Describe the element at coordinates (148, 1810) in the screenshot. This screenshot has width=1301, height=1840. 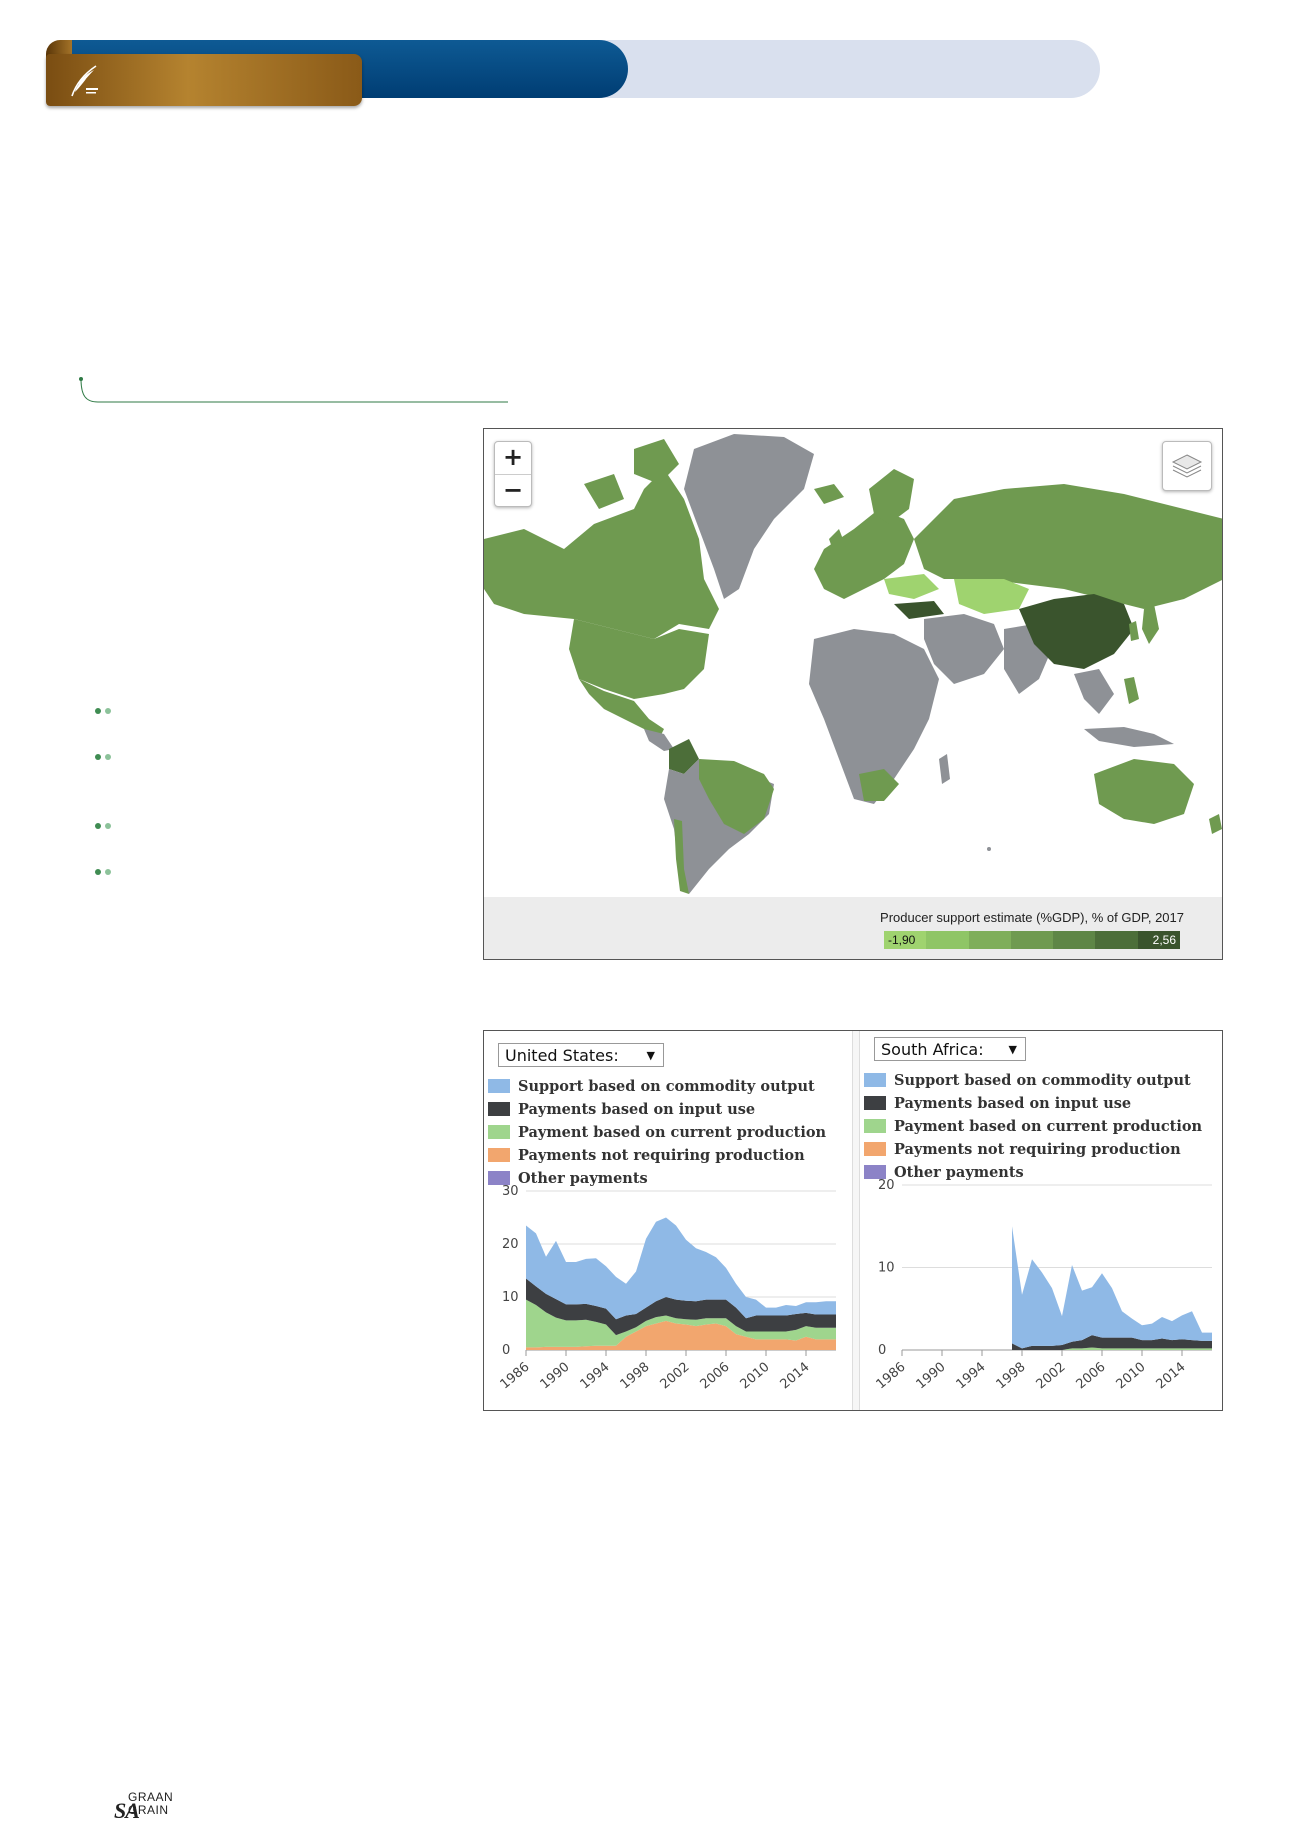
I see `footer-logo-grain: GRAIN` at that location.